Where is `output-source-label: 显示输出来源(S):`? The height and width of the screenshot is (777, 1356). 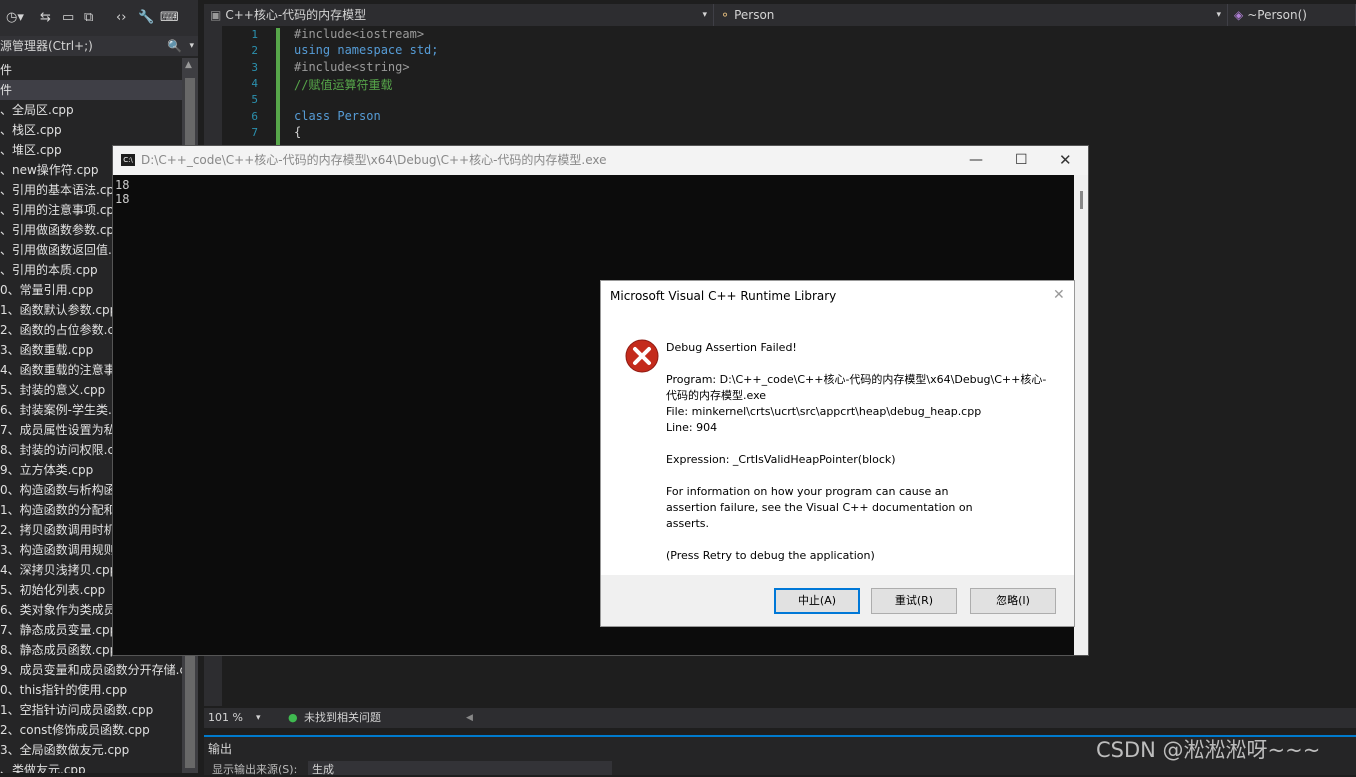 output-source-label: 显示输出来源(S): is located at coordinates (255, 769).